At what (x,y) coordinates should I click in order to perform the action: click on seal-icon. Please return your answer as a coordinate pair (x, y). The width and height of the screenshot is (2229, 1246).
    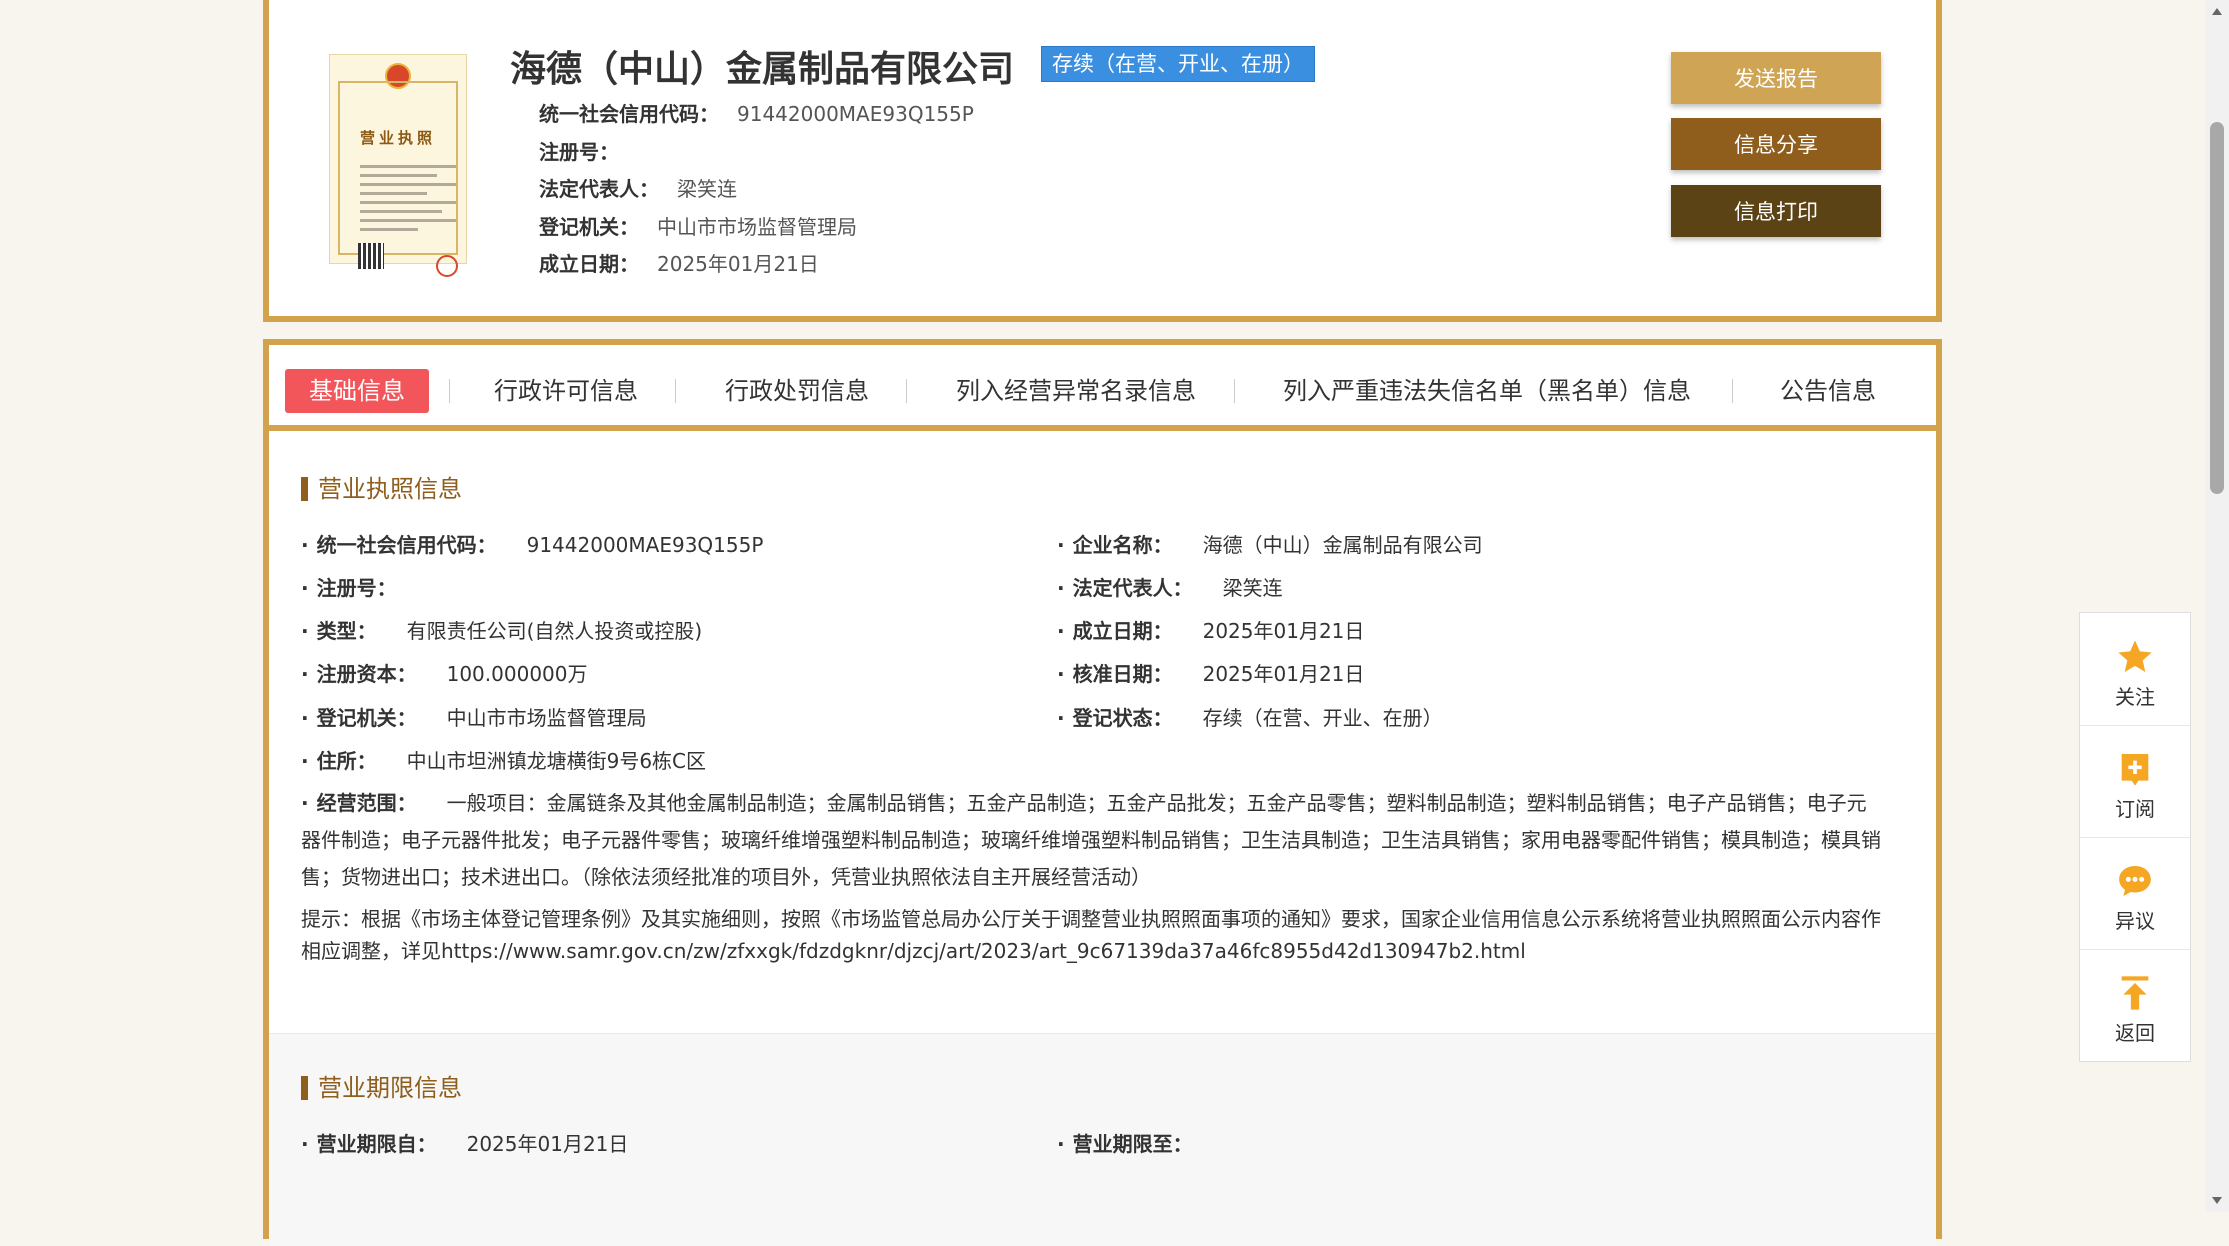
    Looking at the image, I should click on (447, 266).